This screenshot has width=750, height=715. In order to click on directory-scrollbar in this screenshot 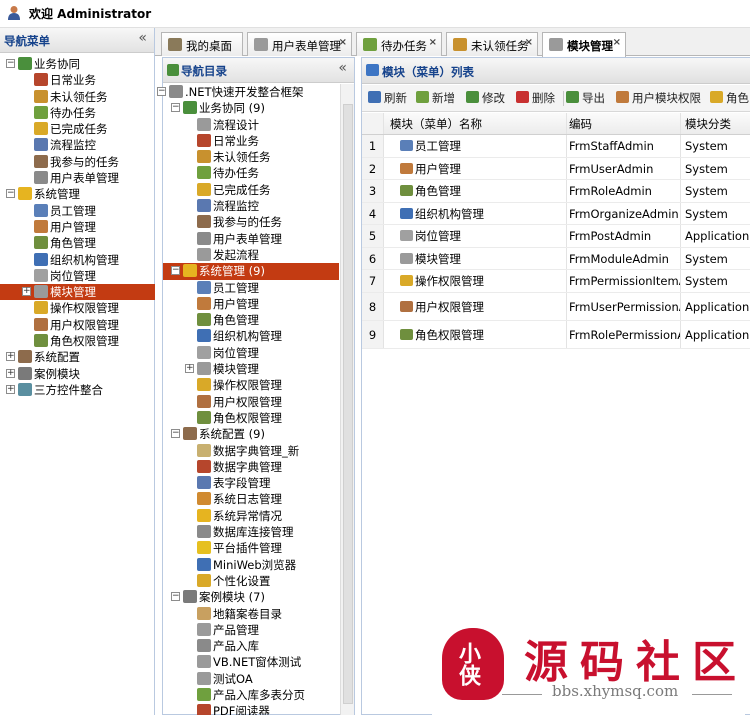, I will do `click(347, 399)`.